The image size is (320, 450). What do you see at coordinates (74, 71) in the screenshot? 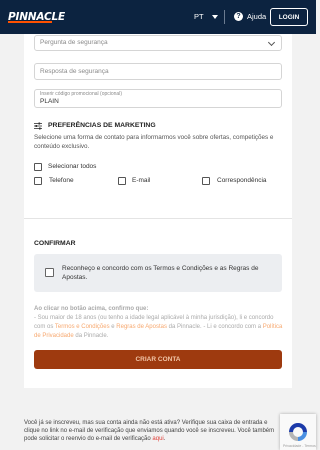
I see `security-answer-placeholder: Resposta de segurança` at bounding box center [74, 71].